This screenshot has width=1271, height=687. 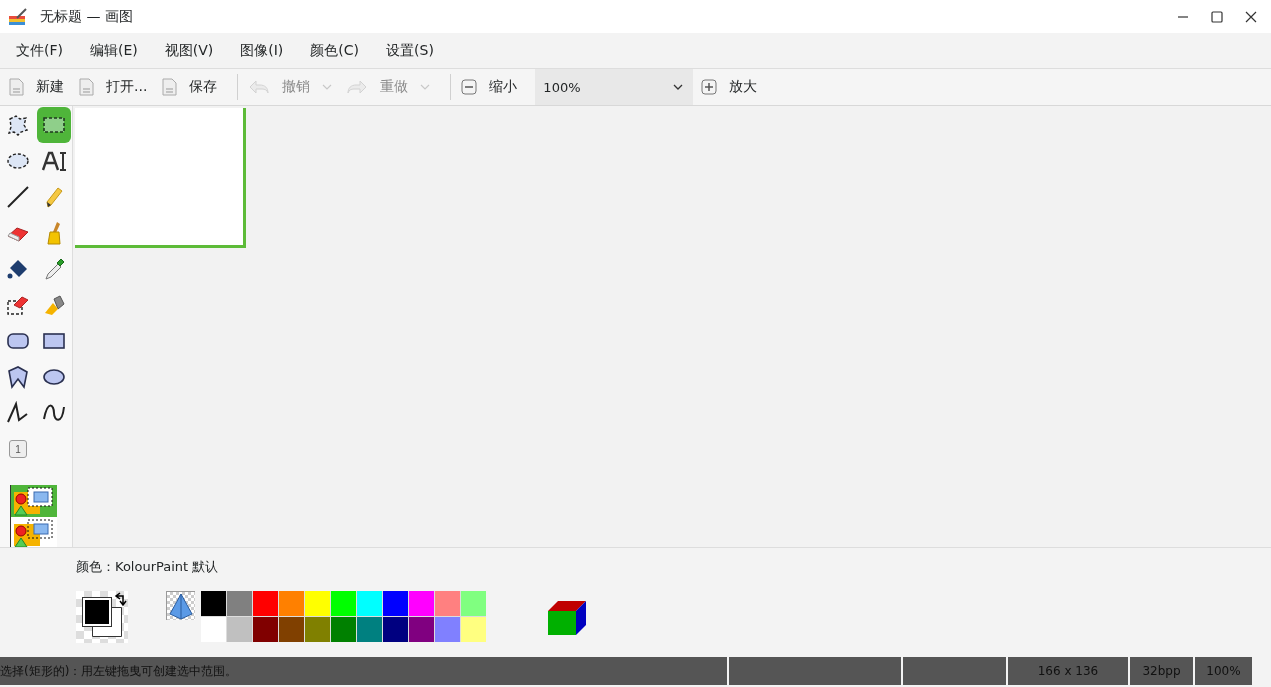 I want to click on text-tool-icon, so click(x=54, y=161).